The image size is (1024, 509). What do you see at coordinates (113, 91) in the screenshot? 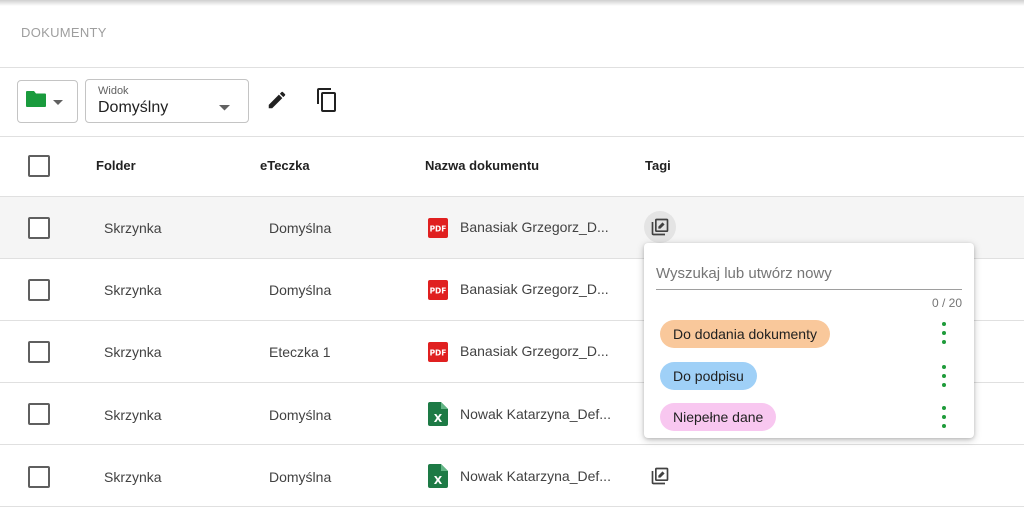
I see `view-select-label: Widok` at bounding box center [113, 91].